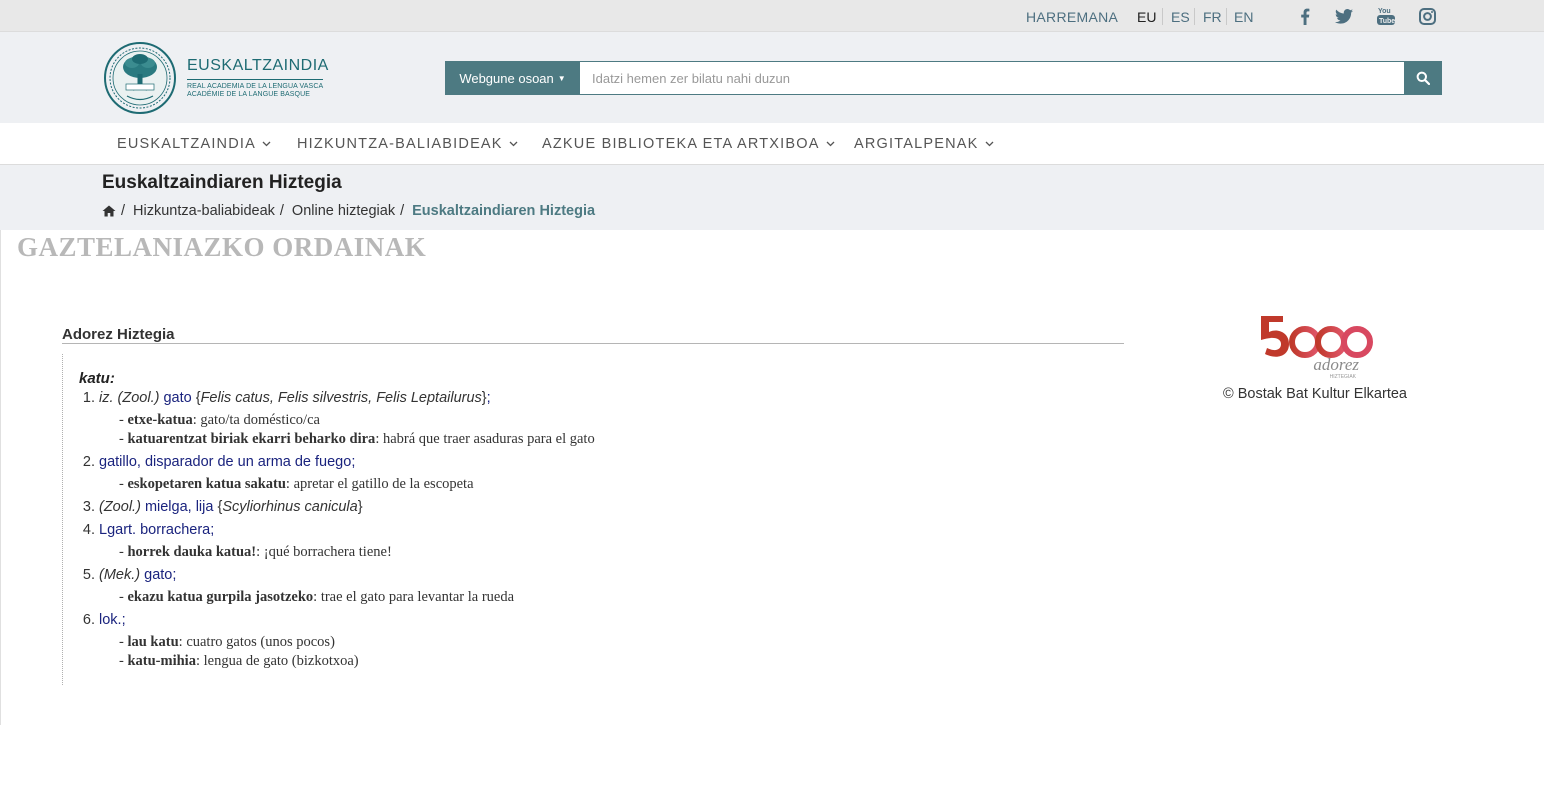  I want to click on example-basque: lau katu, so click(153, 642).